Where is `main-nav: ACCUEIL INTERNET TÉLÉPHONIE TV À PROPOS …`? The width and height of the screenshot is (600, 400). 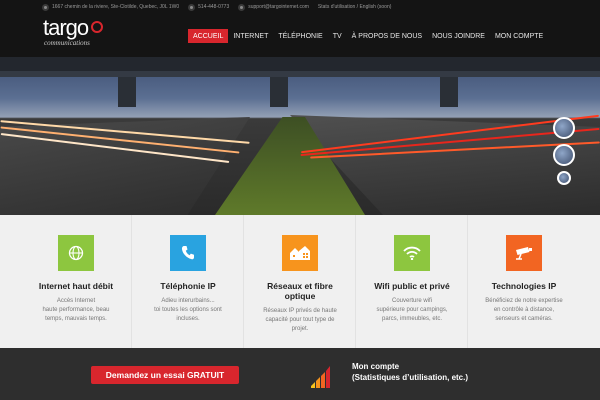
main-nav: ACCUEIL INTERNET TÉLÉPHONIE TV À PROPOS … is located at coordinates (368, 36).